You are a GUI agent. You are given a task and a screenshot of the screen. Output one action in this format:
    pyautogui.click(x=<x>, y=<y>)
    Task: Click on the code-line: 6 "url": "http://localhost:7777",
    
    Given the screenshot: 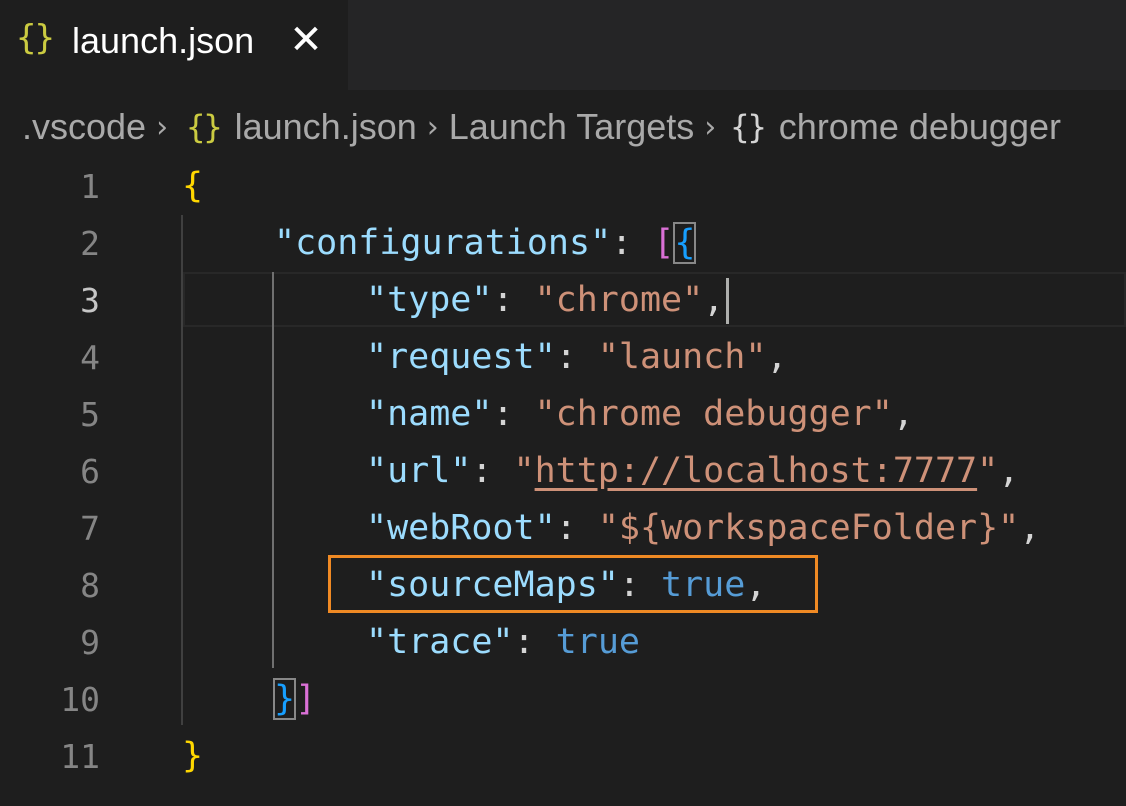 What is the action you would take?
    pyautogui.click(x=563, y=471)
    